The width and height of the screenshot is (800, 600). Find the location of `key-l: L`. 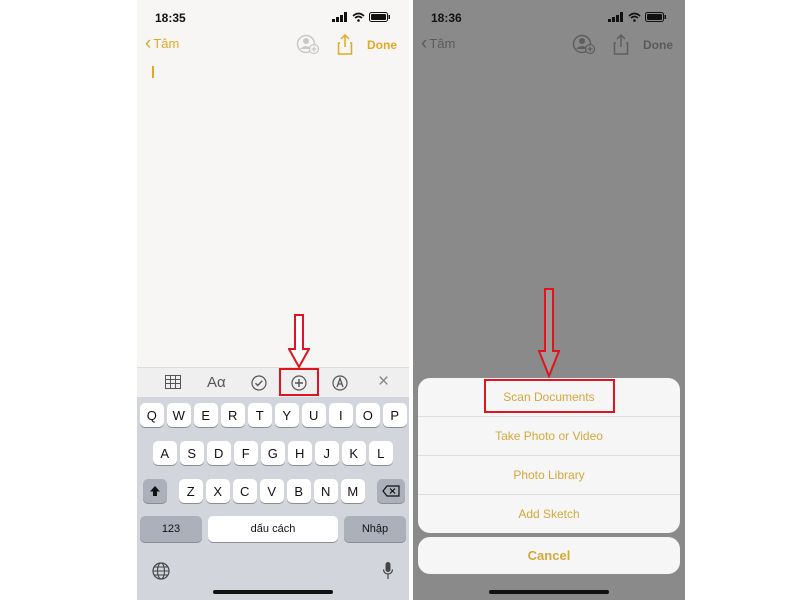

key-l: L is located at coordinates (381, 453).